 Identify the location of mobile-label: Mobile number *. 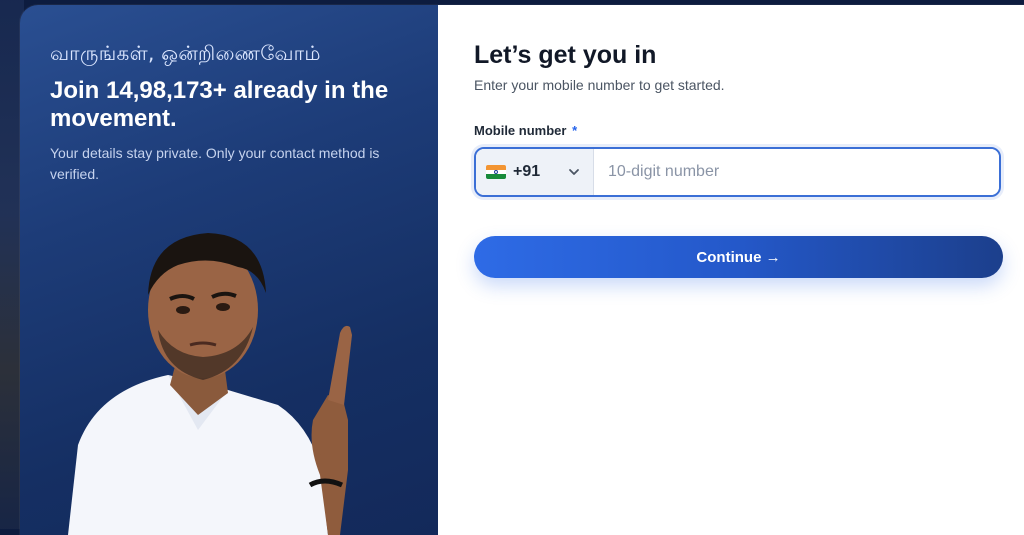
(525, 130).